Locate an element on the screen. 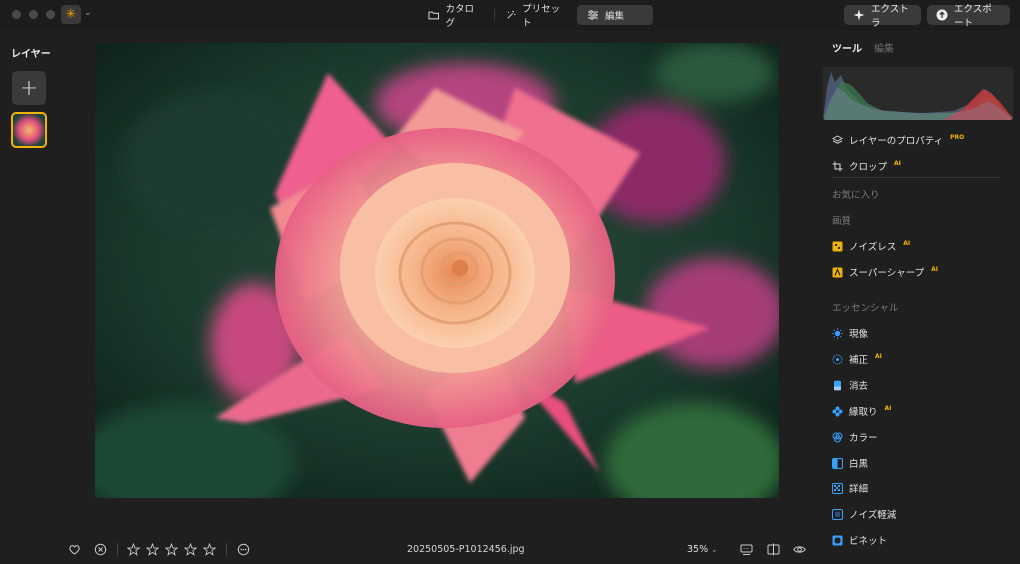 Image resolution: width=1020 pixels, height=564 pixels. color-icon is located at coordinates (837, 437).